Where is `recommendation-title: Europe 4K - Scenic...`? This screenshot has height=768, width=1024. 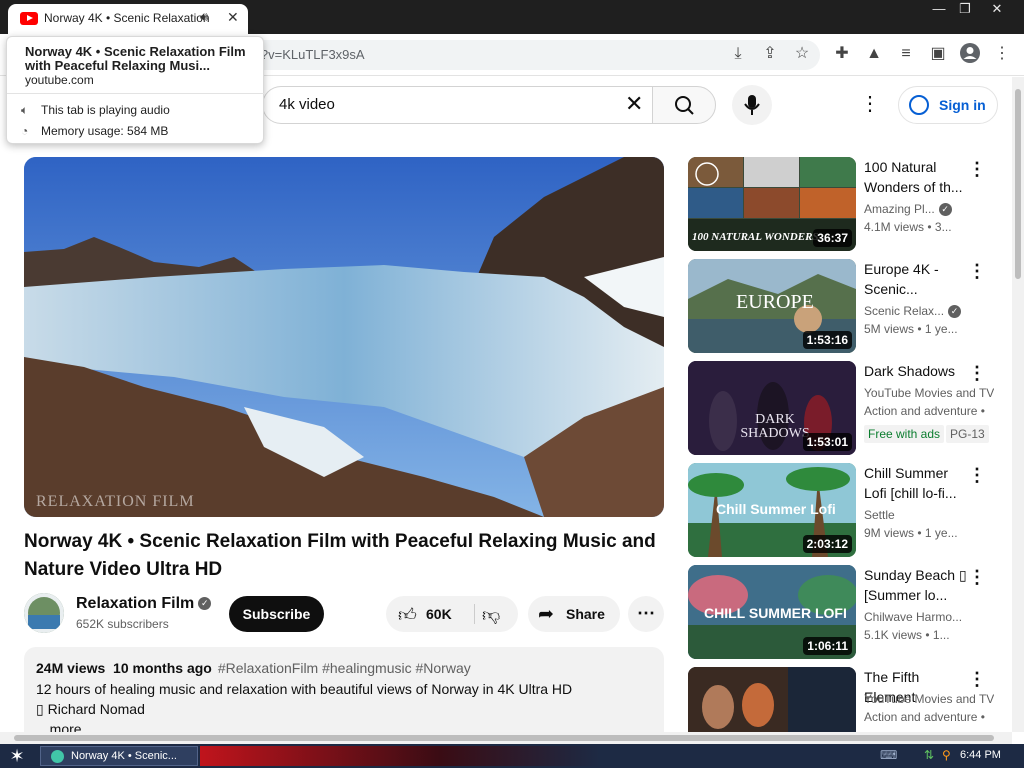
recommendation-title: Europe 4K - Scenic... is located at coordinates (916, 279).